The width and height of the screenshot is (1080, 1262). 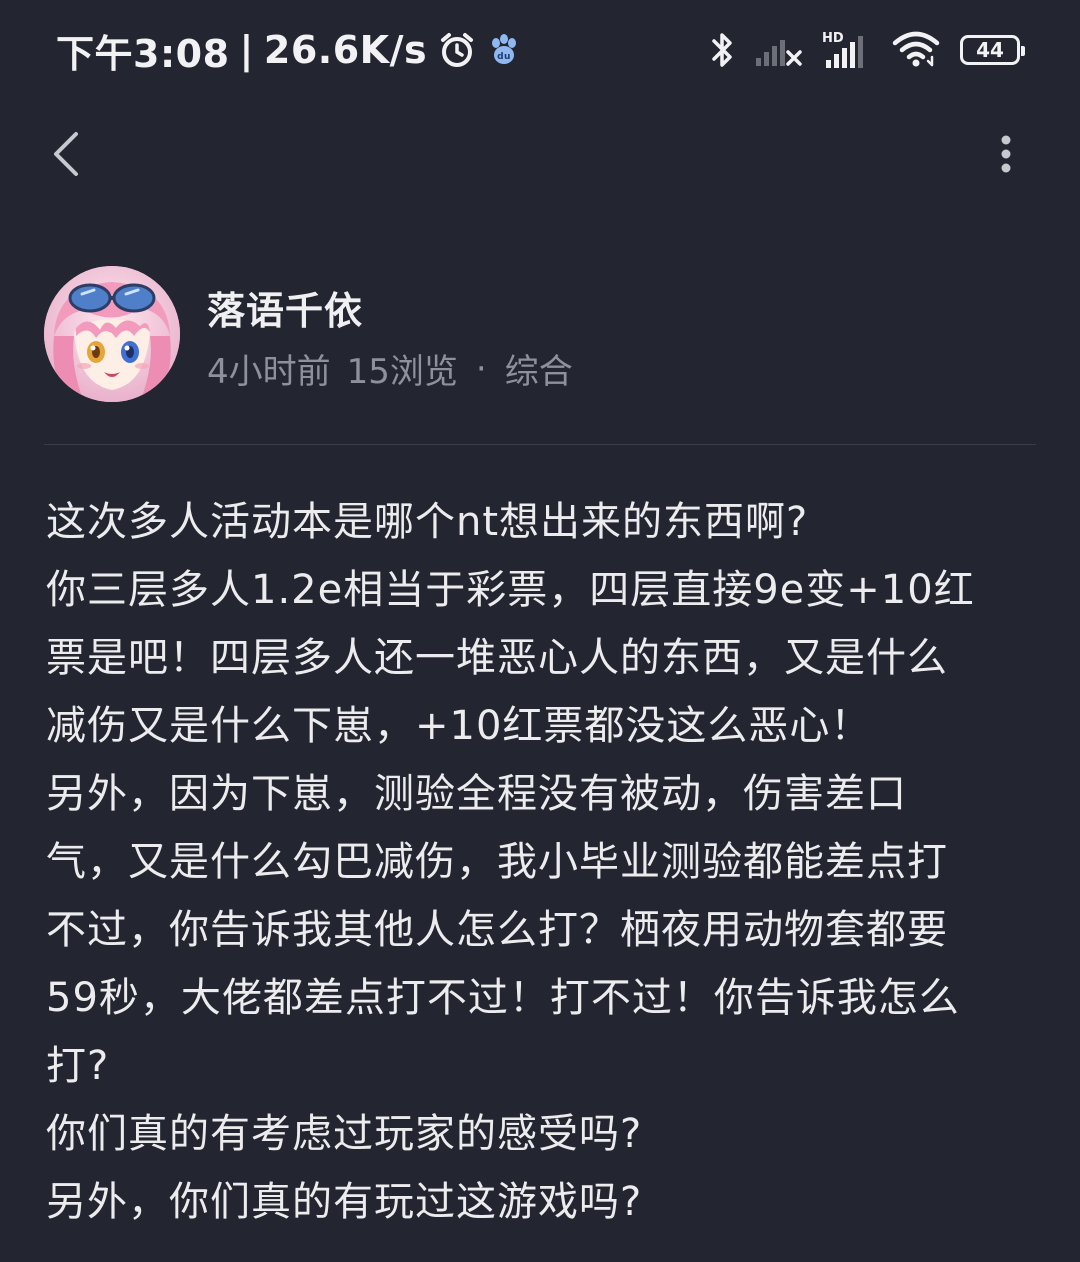 I want to click on signal-no-sim-icon, so click(x=779, y=50).